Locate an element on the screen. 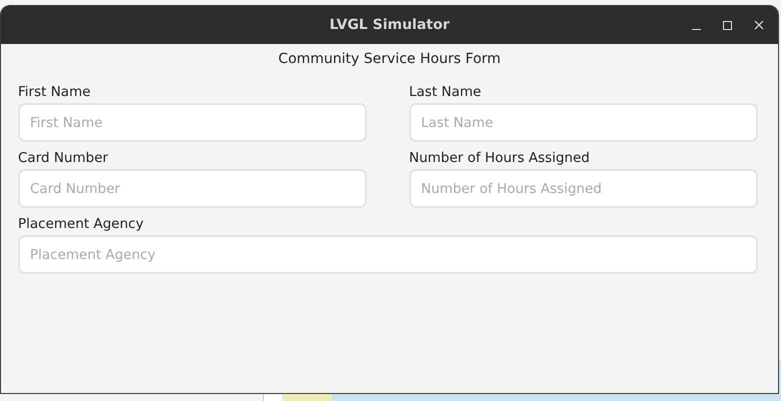 The height and width of the screenshot is (401, 781). text-field: Number of Hours Assigned is located at coordinates (583, 188).